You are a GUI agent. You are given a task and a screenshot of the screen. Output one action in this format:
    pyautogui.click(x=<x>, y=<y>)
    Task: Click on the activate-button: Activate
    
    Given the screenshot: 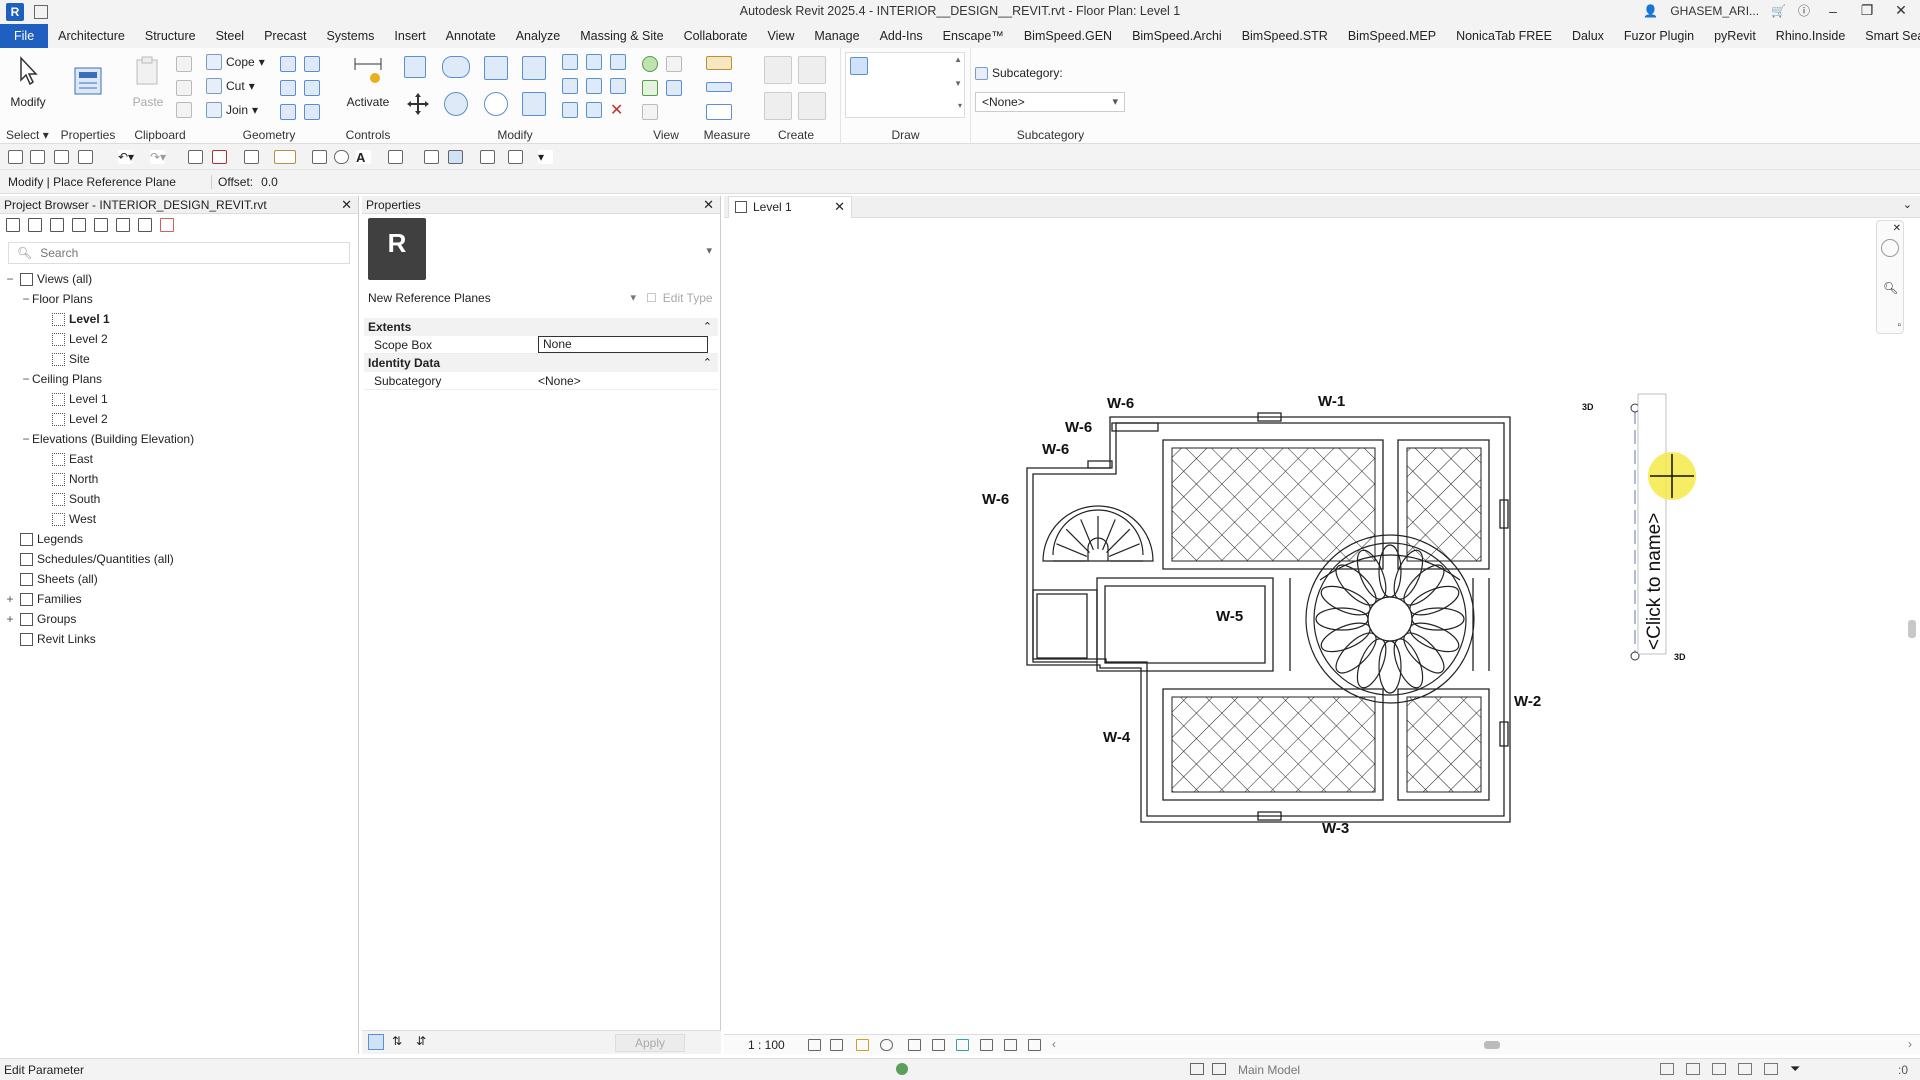 What is the action you would take?
    pyautogui.click(x=368, y=80)
    